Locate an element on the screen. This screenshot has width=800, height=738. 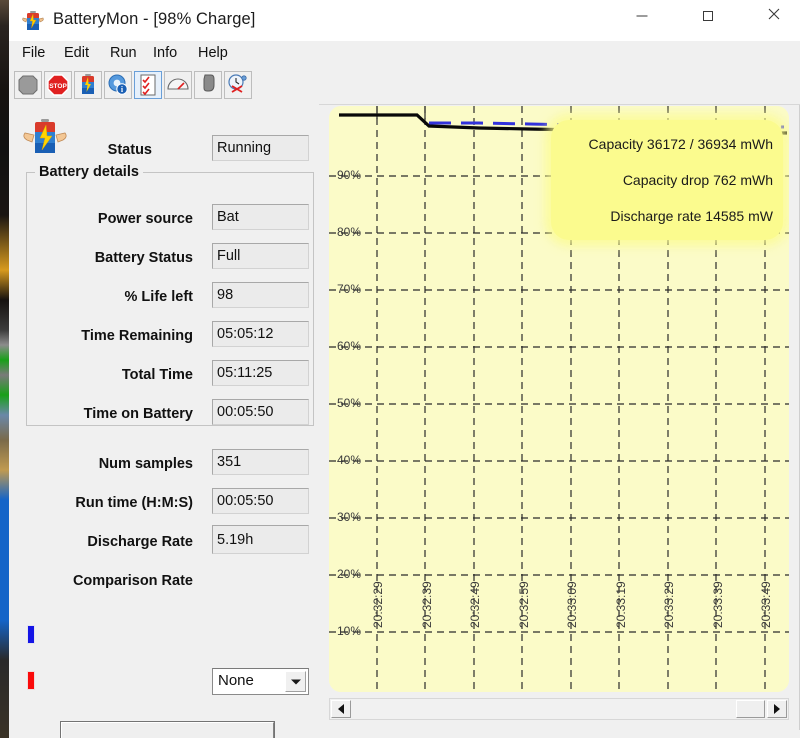
gauge-icon is located at coordinates (178, 84).